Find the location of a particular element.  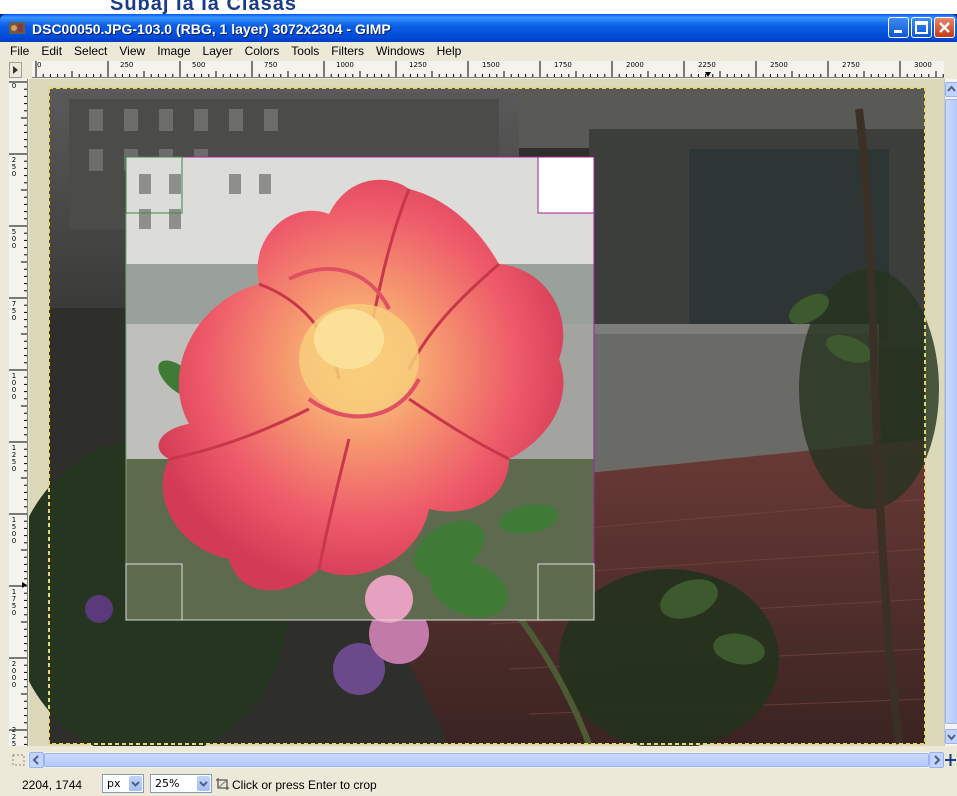

crop-tool-icon is located at coordinates (222, 784).